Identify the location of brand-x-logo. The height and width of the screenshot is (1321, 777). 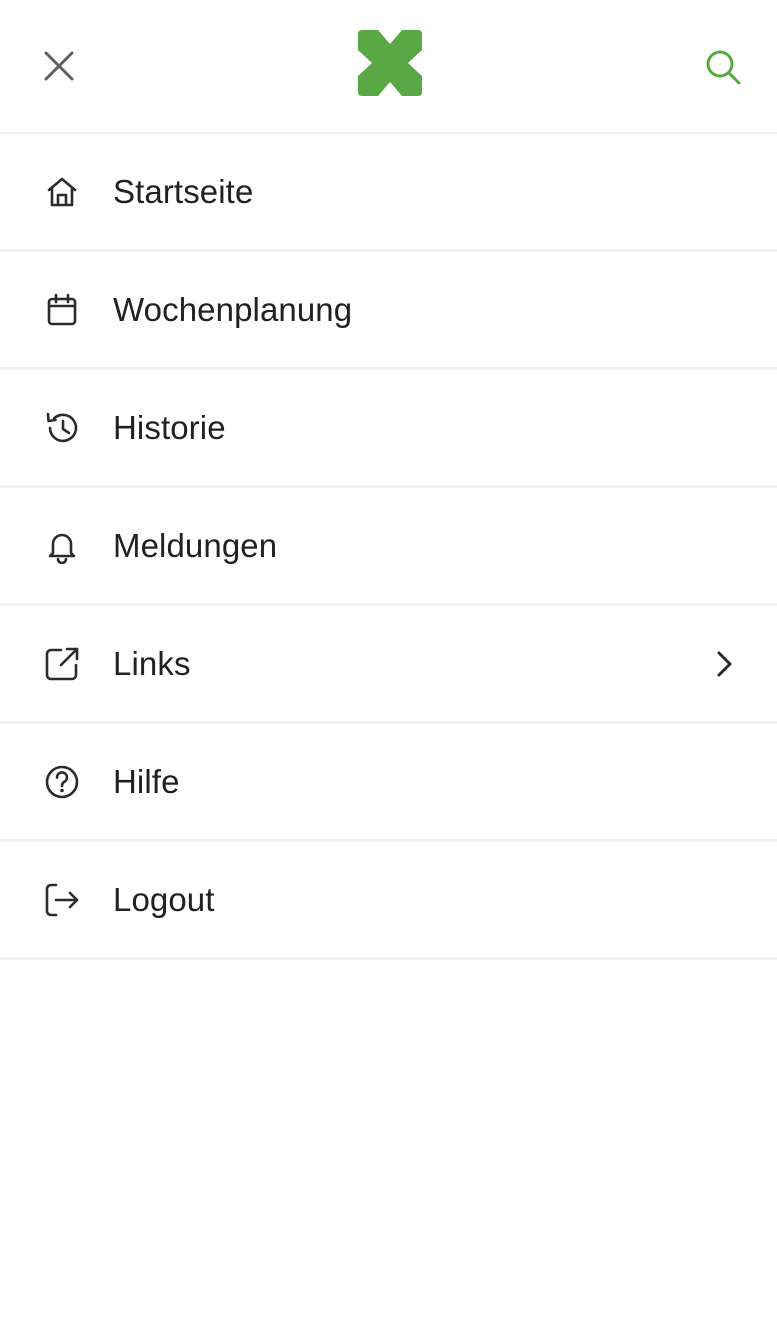
(390, 63).